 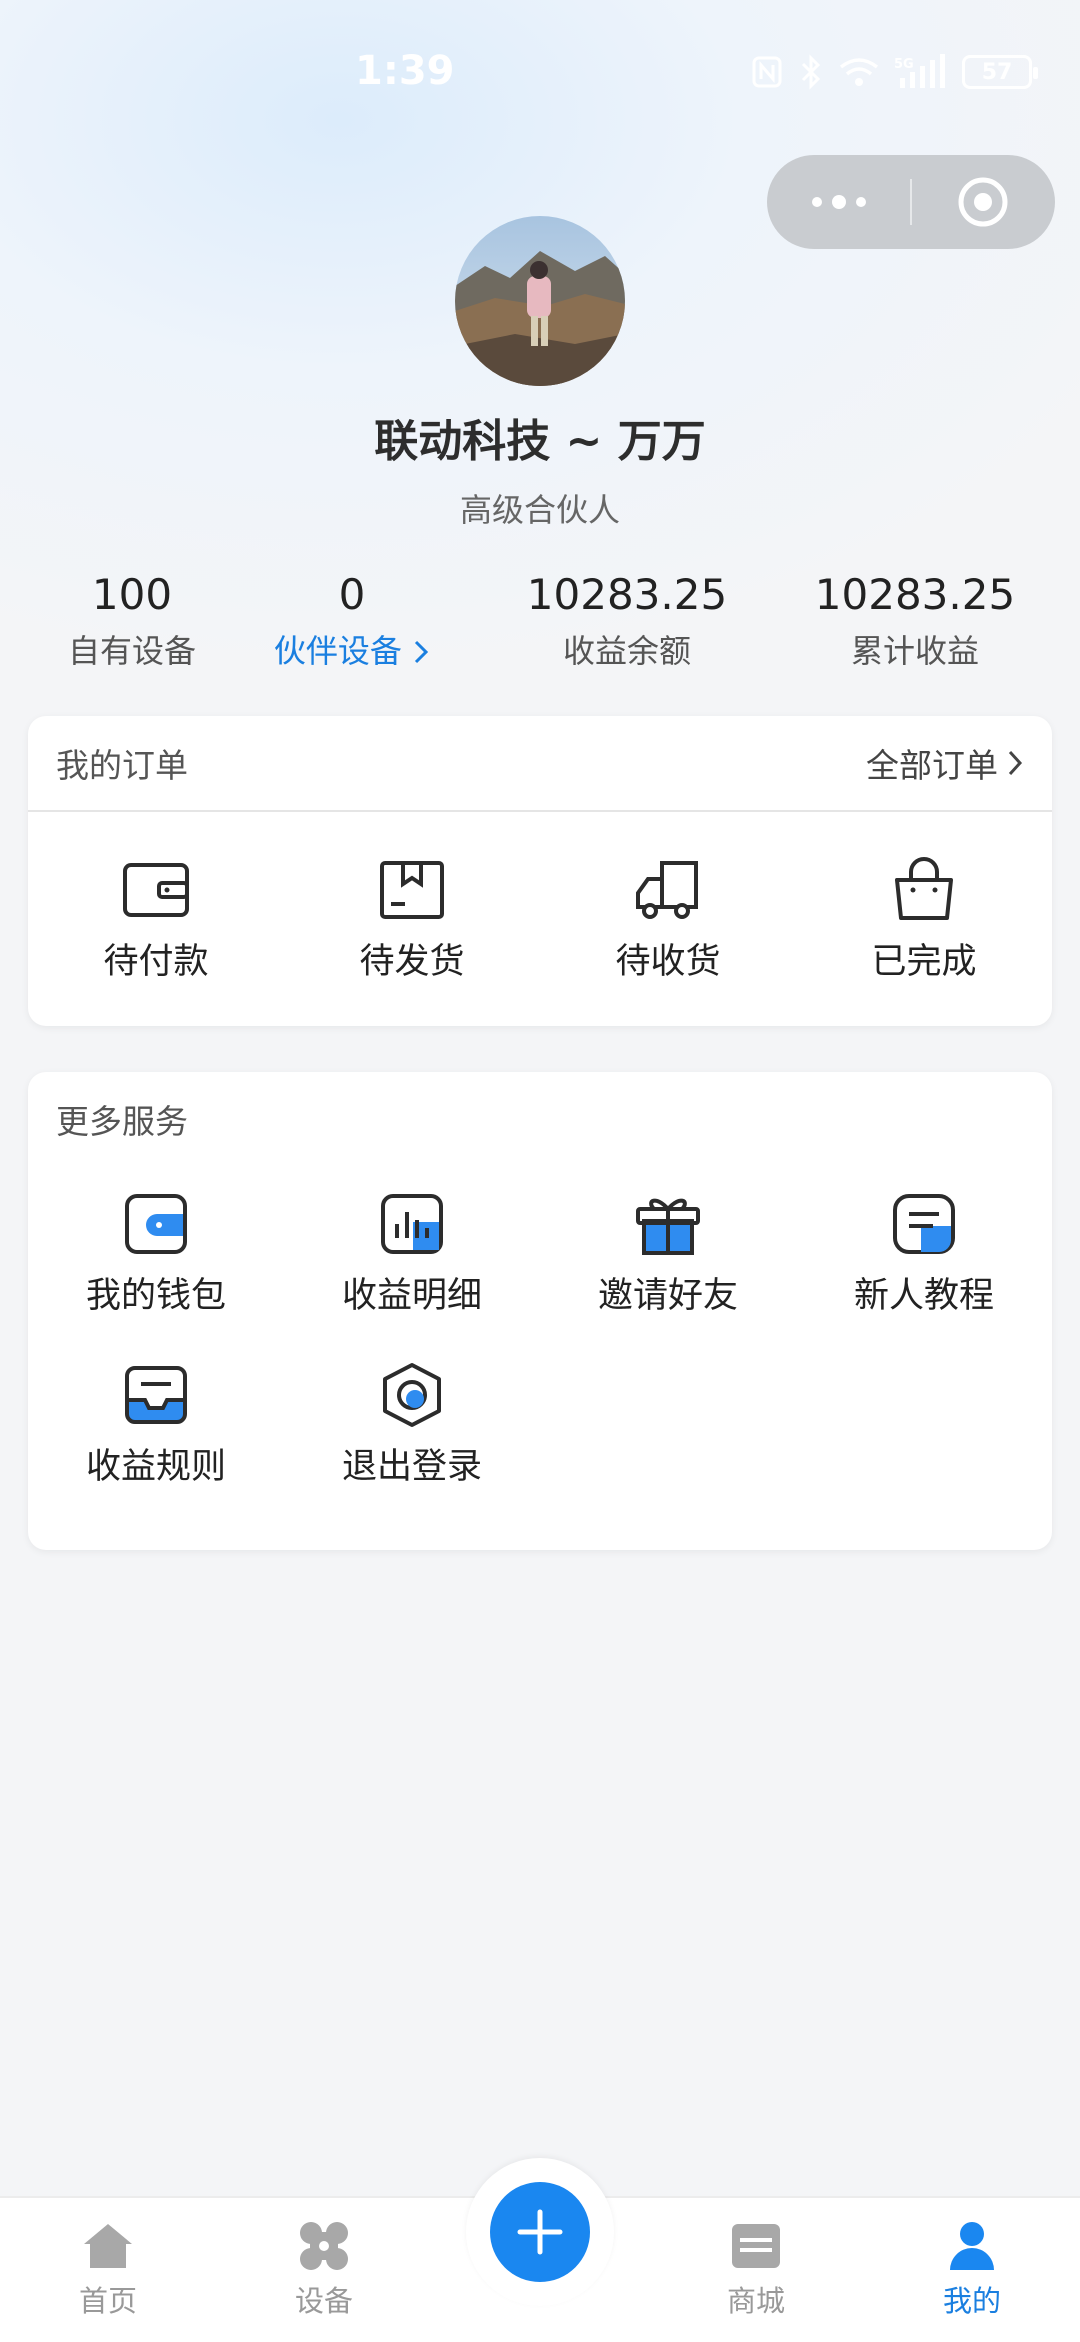 What do you see at coordinates (539, 510) in the screenshot?
I see `user-level: 高级合伙人` at bounding box center [539, 510].